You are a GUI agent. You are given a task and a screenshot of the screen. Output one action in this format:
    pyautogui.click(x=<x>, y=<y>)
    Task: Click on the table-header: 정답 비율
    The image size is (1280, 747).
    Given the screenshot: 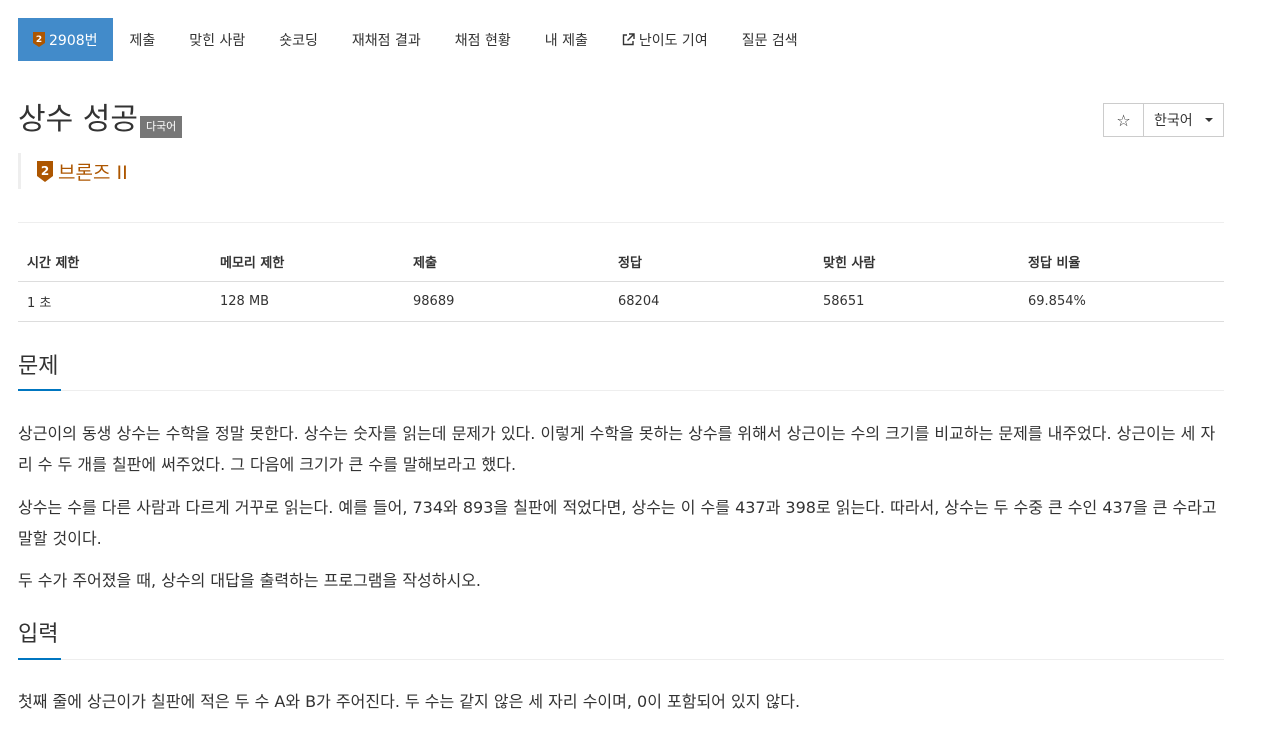 What is the action you would take?
    pyautogui.click(x=1121, y=263)
    